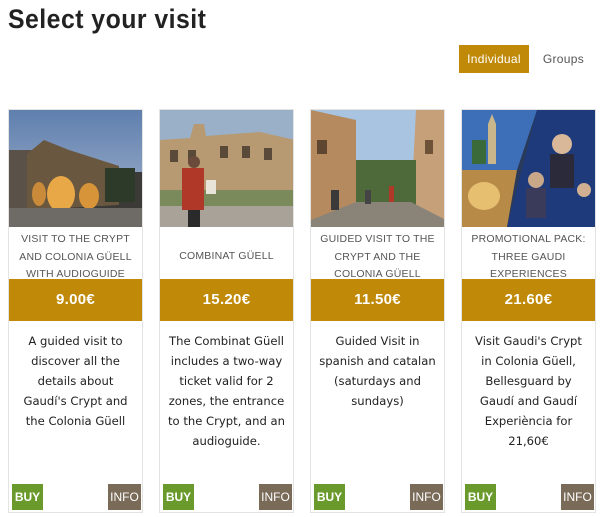  Describe the element at coordinates (377, 168) in the screenshot. I see `street-photo` at that location.